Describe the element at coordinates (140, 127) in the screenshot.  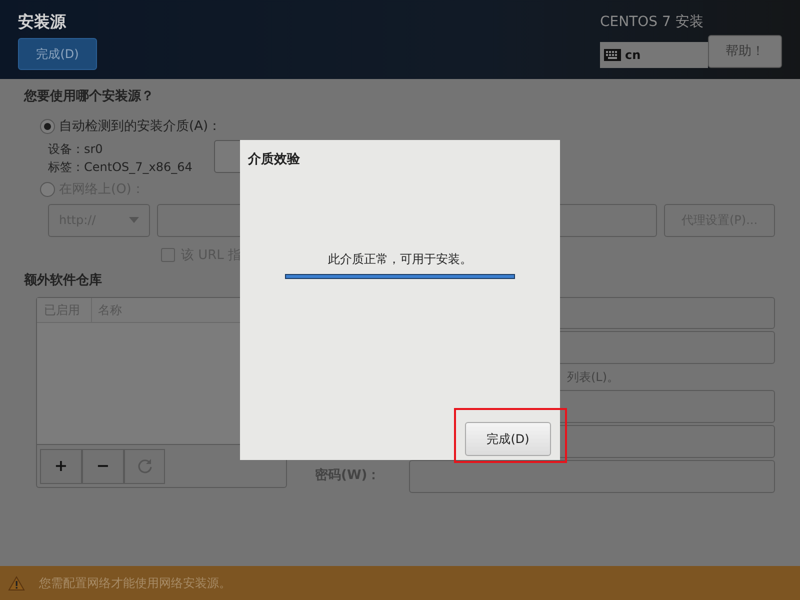
I see `option-label: 自动检测到的安装介质(A)：` at that location.